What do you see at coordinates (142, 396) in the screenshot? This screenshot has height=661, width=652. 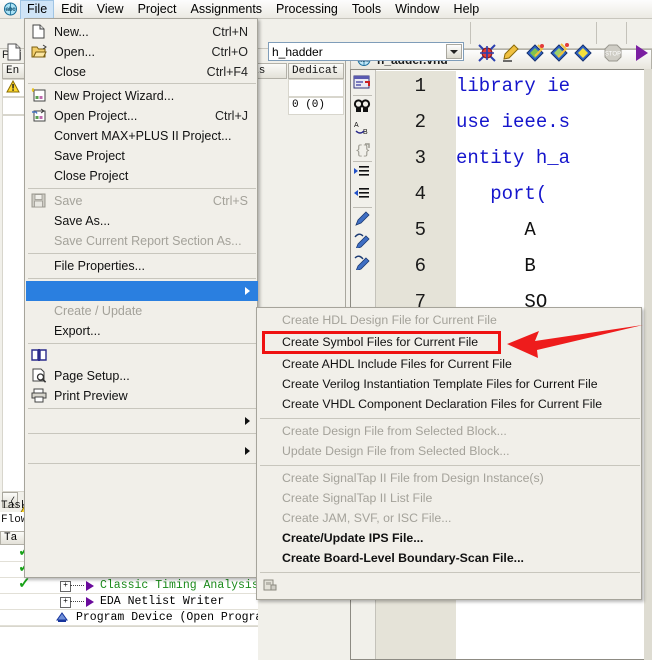 I see `menu-item-print: Print Preview` at bounding box center [142, 396].